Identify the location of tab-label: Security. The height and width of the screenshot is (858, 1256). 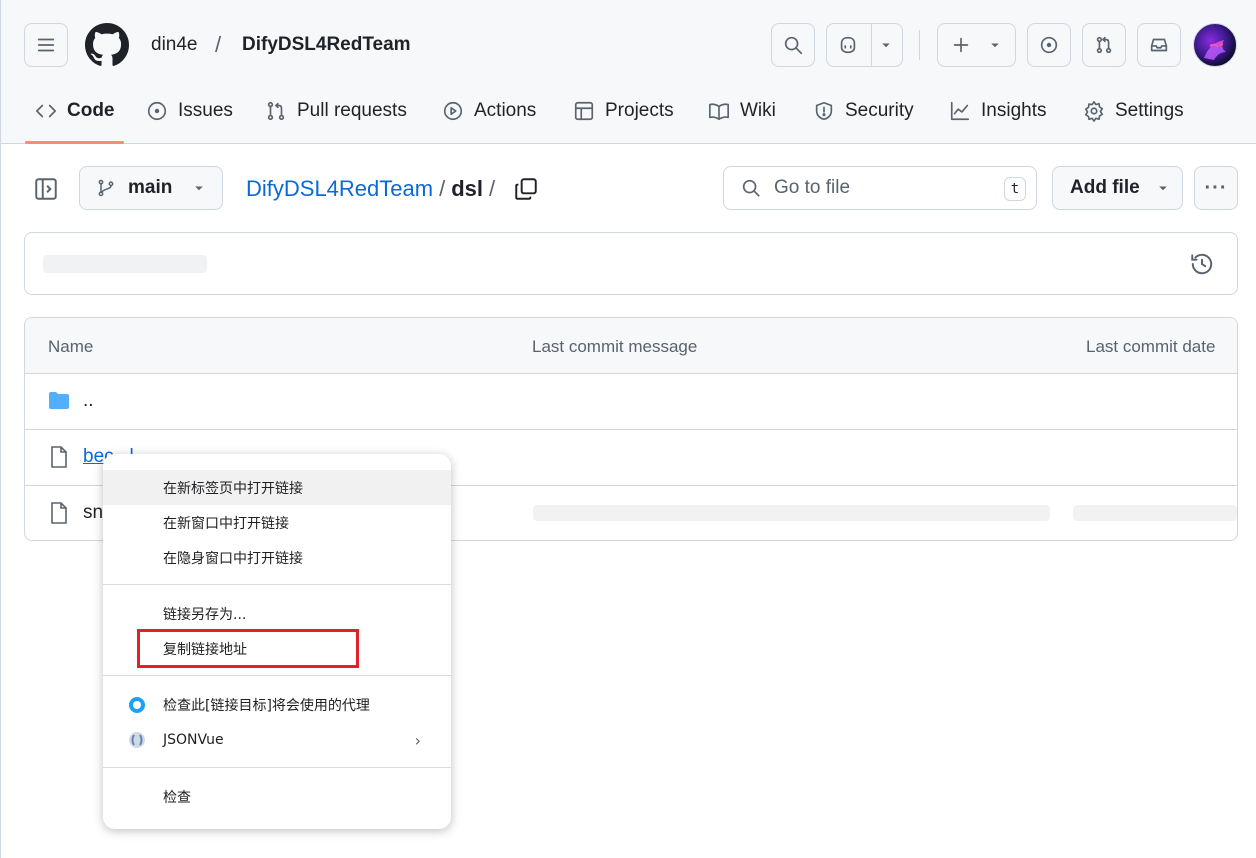
(879, 110).